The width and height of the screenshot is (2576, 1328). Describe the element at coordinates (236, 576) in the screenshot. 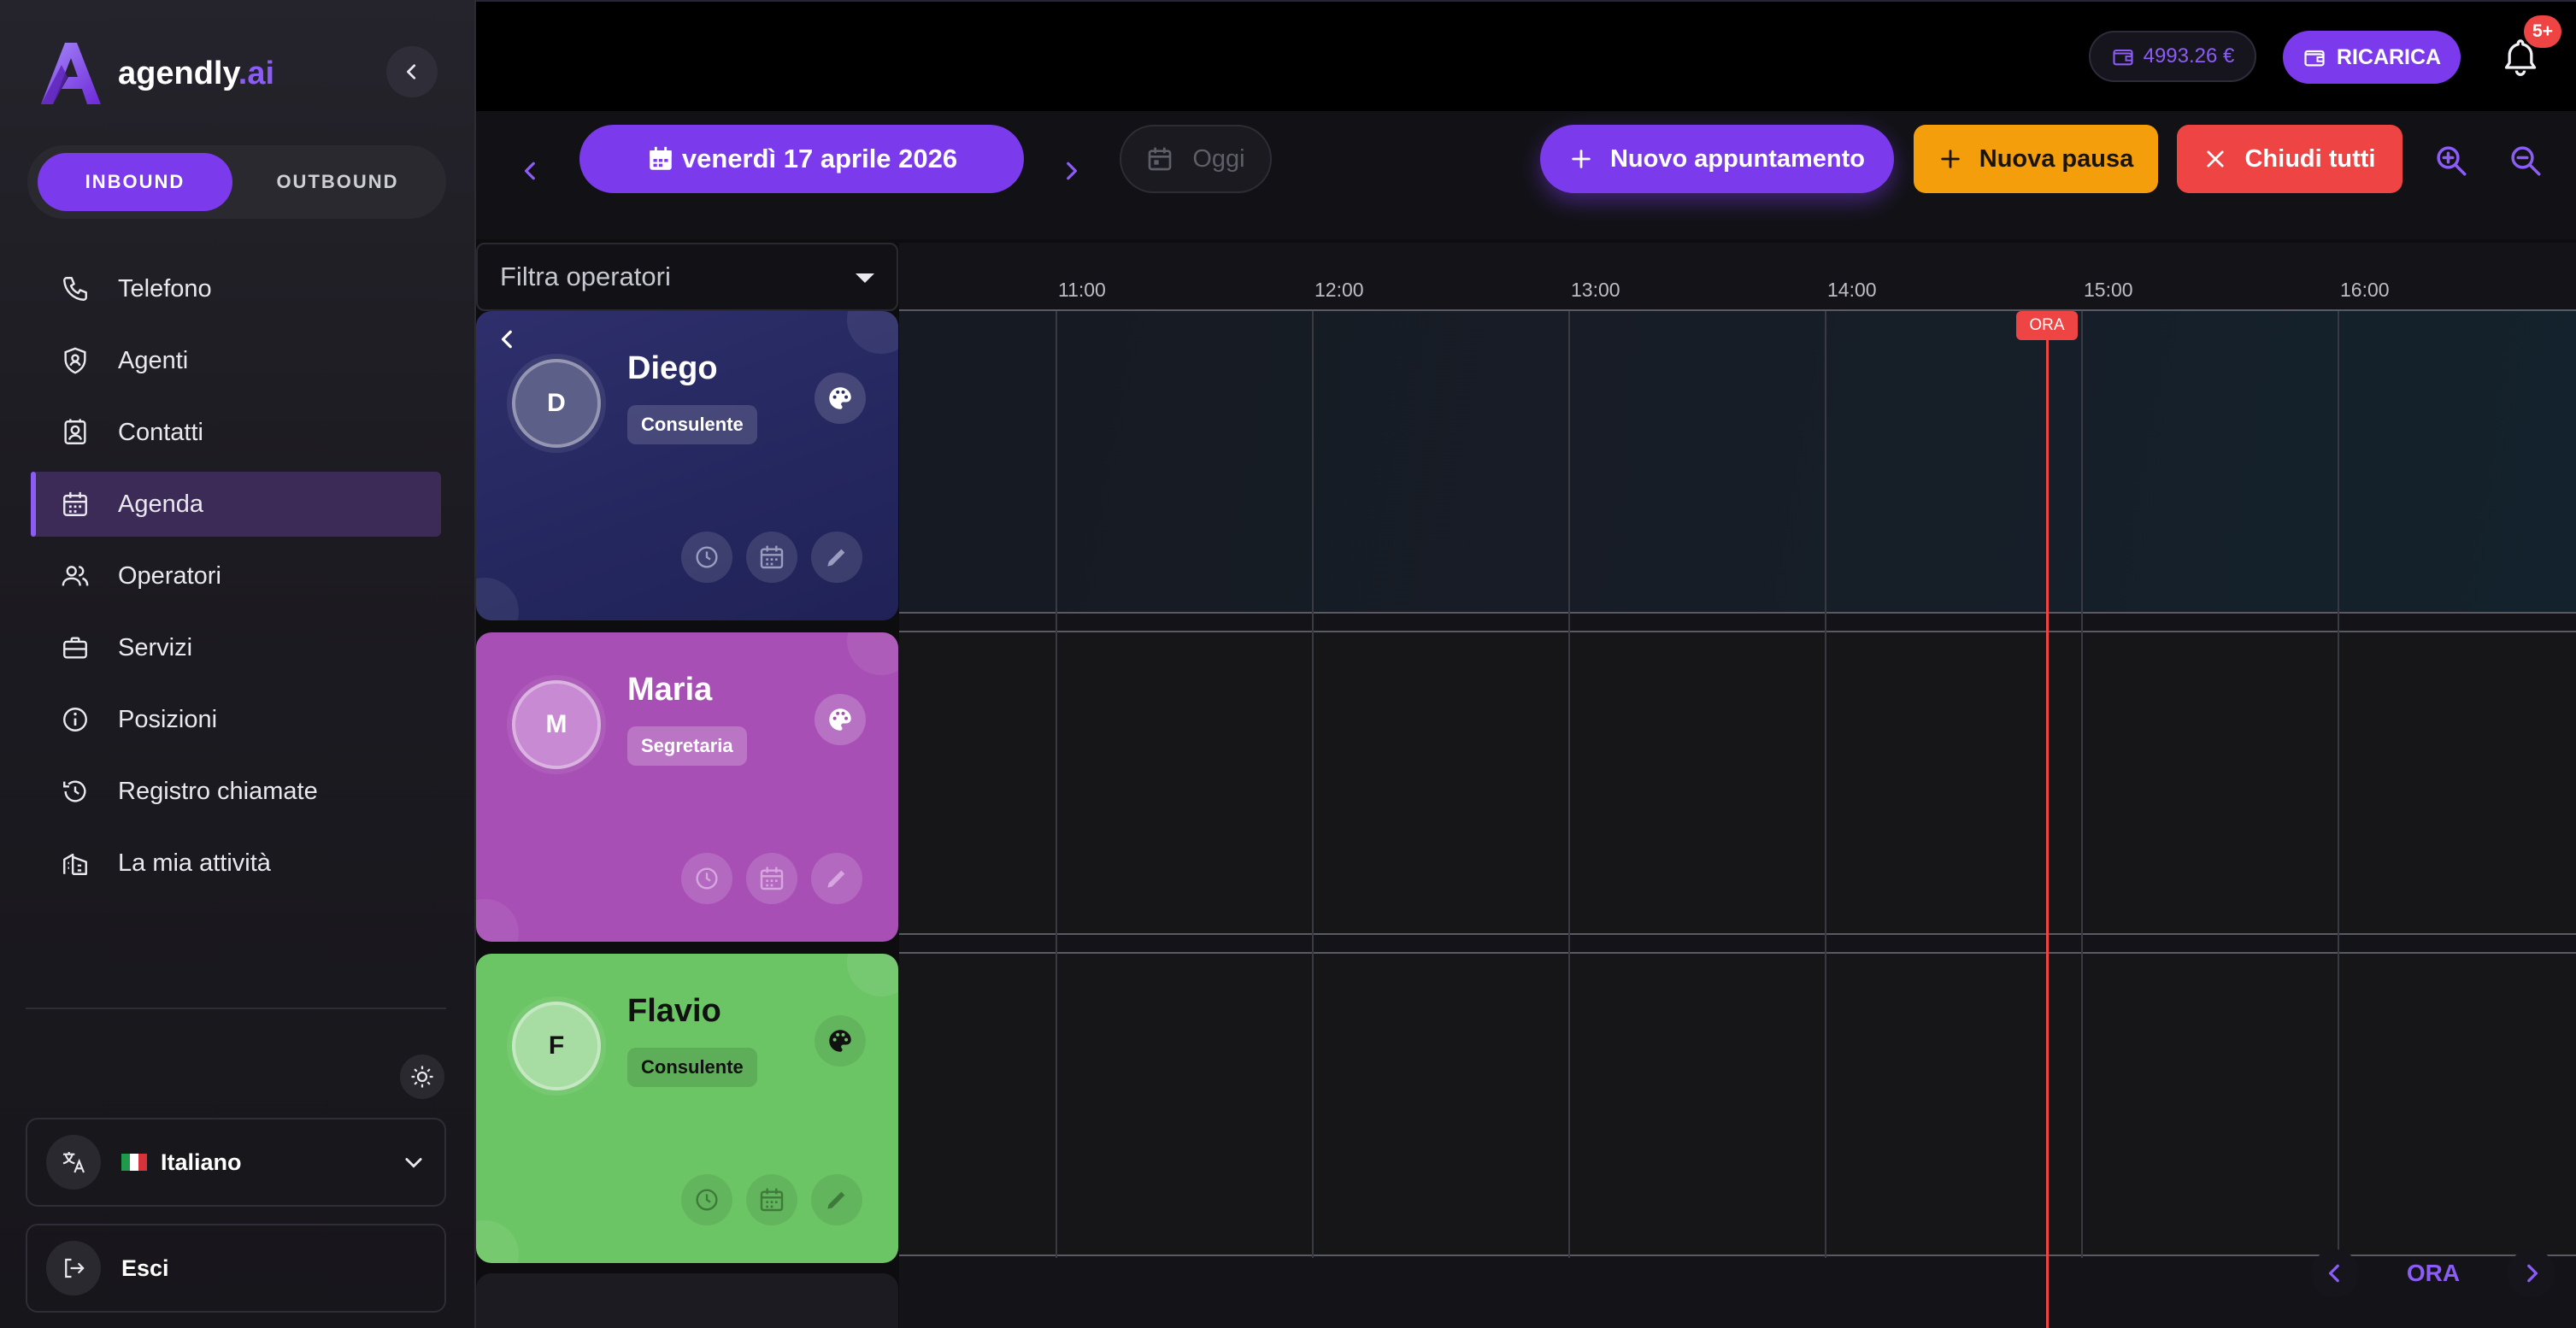

I see `sidebar-item-operatori: Operatori` at that location.